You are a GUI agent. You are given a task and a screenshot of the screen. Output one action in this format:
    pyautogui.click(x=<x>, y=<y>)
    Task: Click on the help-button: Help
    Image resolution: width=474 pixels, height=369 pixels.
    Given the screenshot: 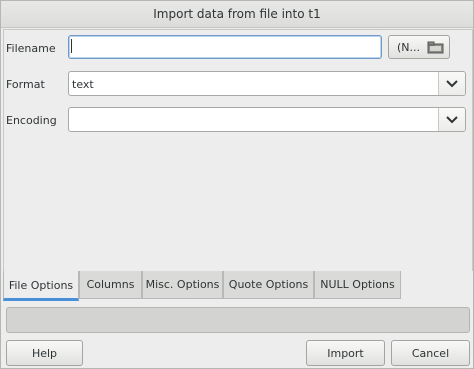 What is the action you would take?
    pyautogui.click(x=44, y=353)
    